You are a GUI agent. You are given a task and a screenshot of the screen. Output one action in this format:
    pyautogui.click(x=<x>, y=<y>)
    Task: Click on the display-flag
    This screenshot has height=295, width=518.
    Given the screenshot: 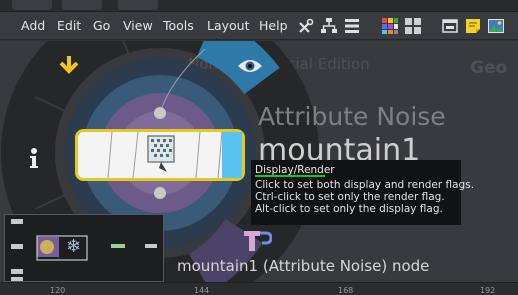 What is the action you would take?
    pyautogui.click(x=232, y=155)
    